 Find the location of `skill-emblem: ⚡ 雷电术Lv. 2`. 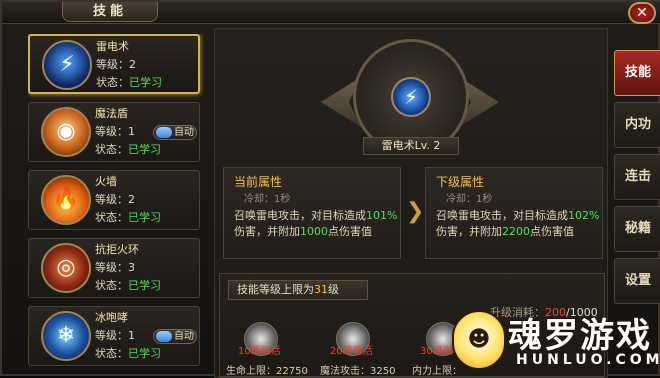

skill-emblem: ⚡ 雷电术Lv. 2 is located at coordinates (410, 99).